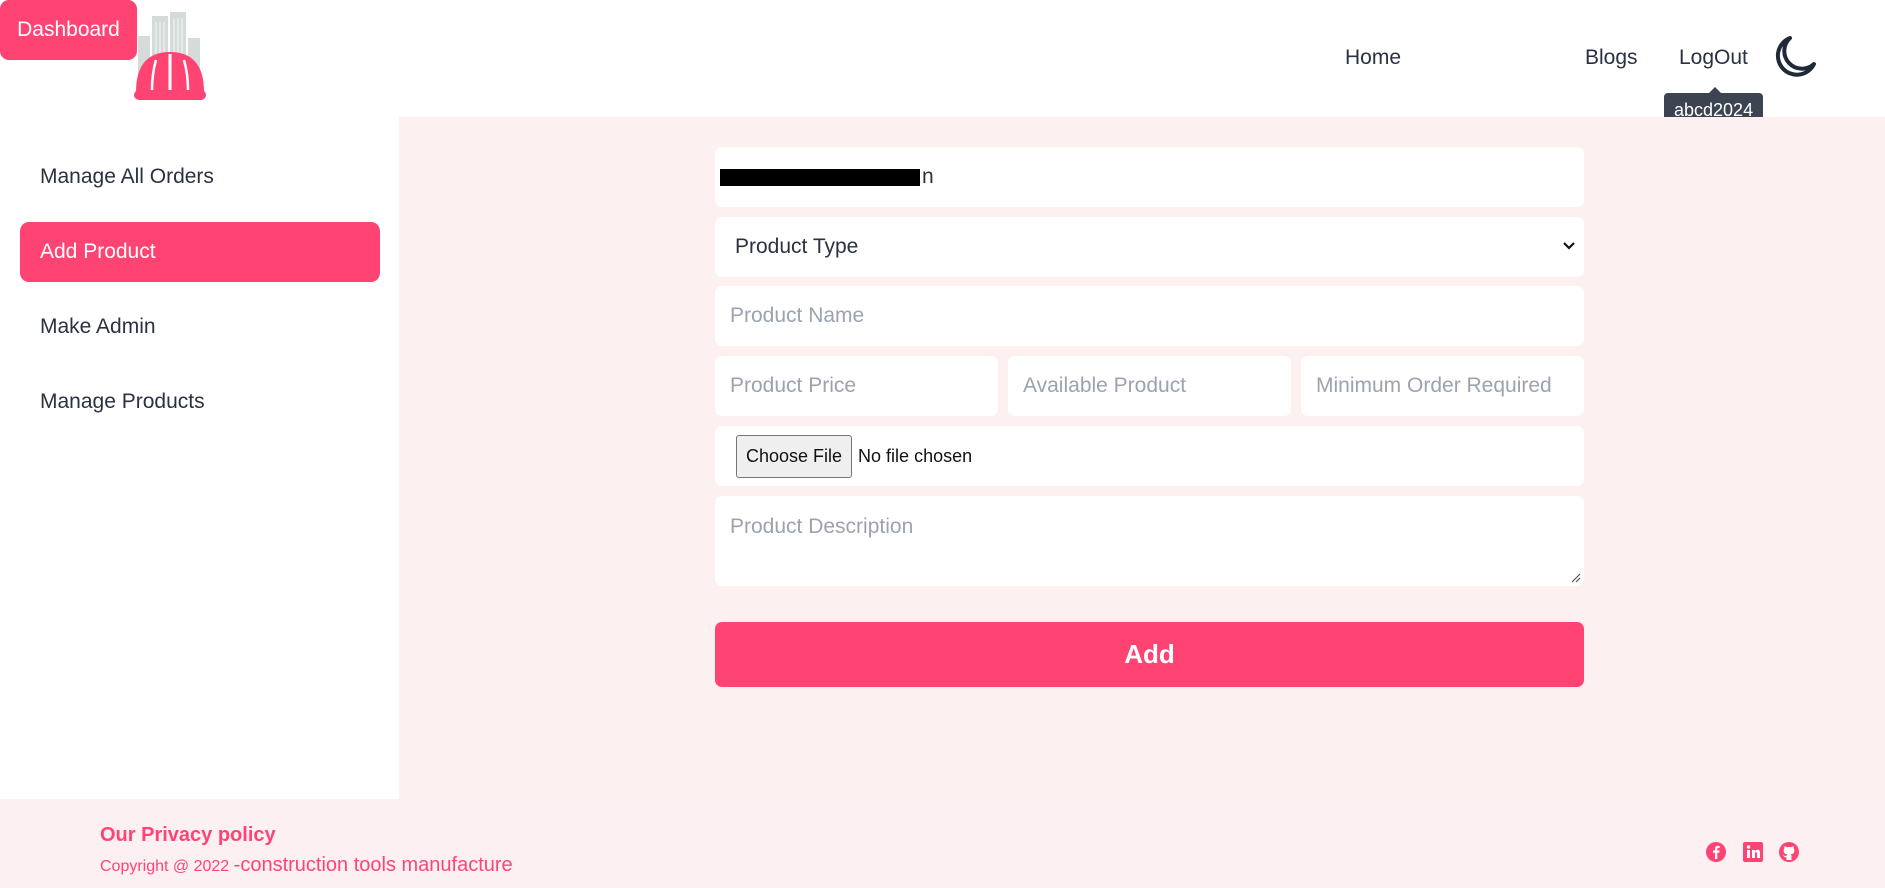 The image size is (1885, 888). I want to click on product-type-select: Product Type, so click(1149, 247).